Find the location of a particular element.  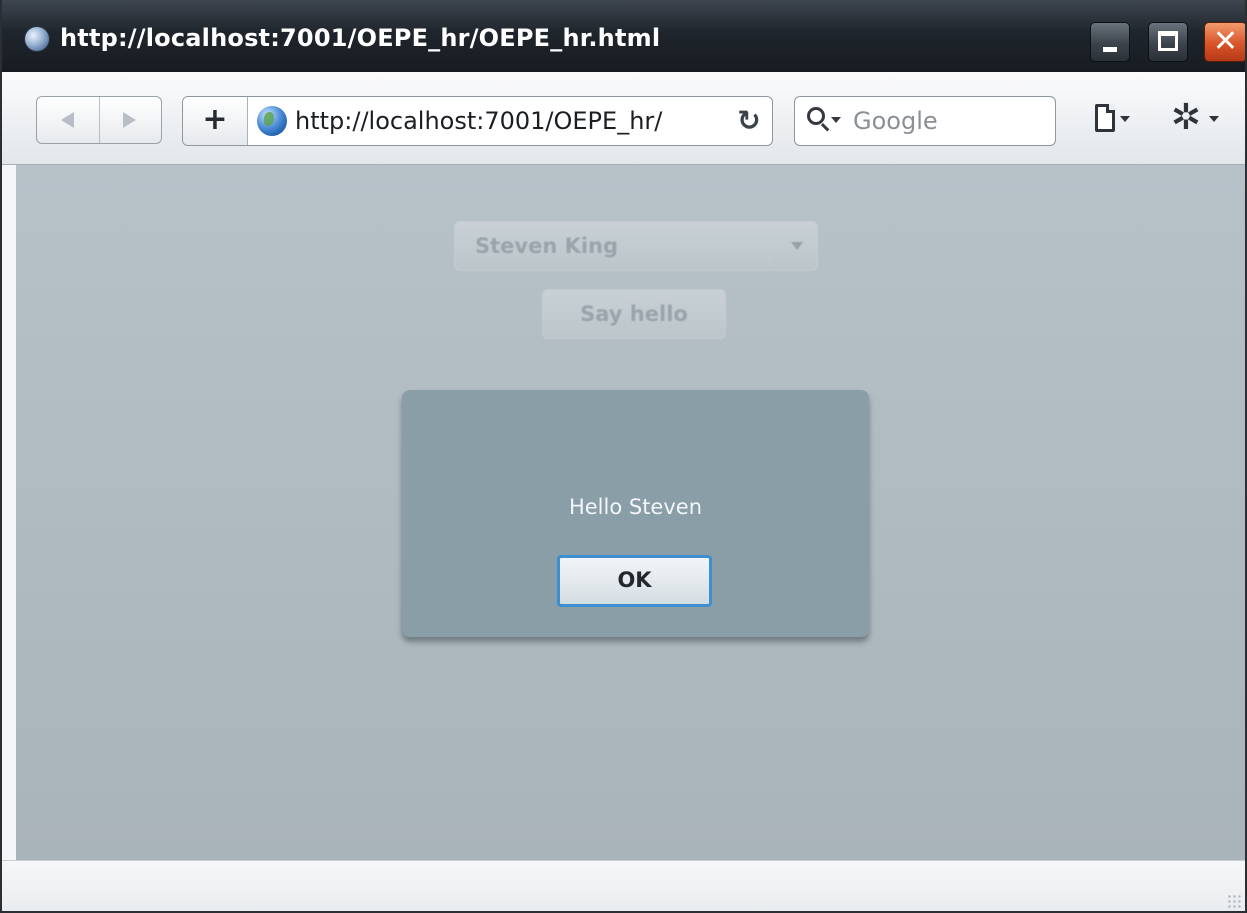

forward-arrow-icon is located at coordinates (129, 120).